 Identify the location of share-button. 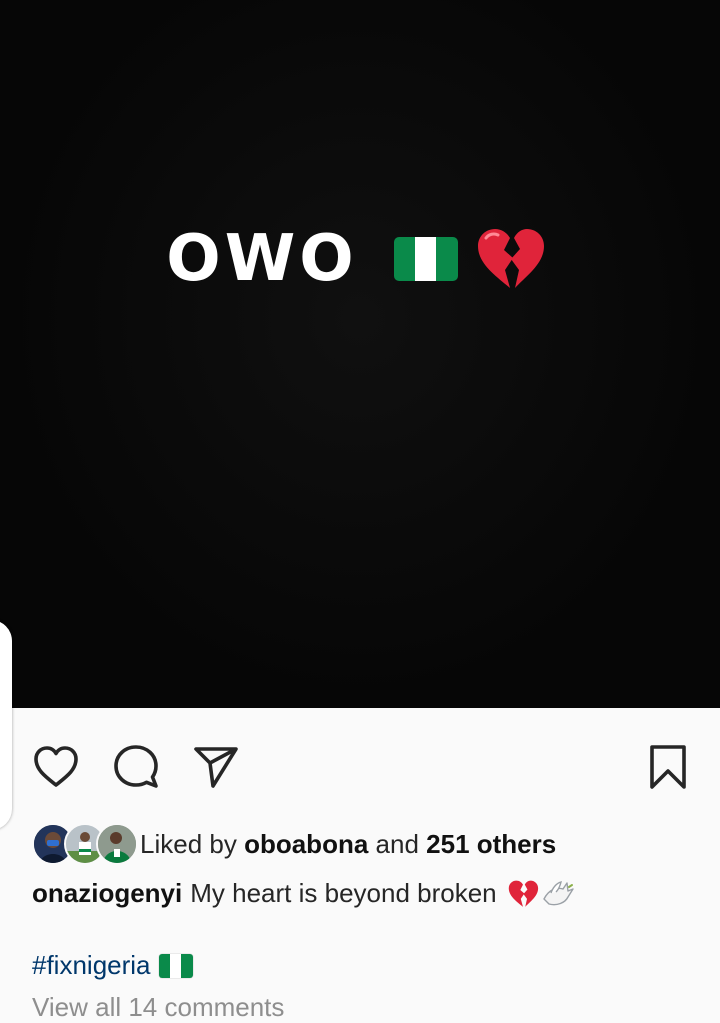
(216, 767).